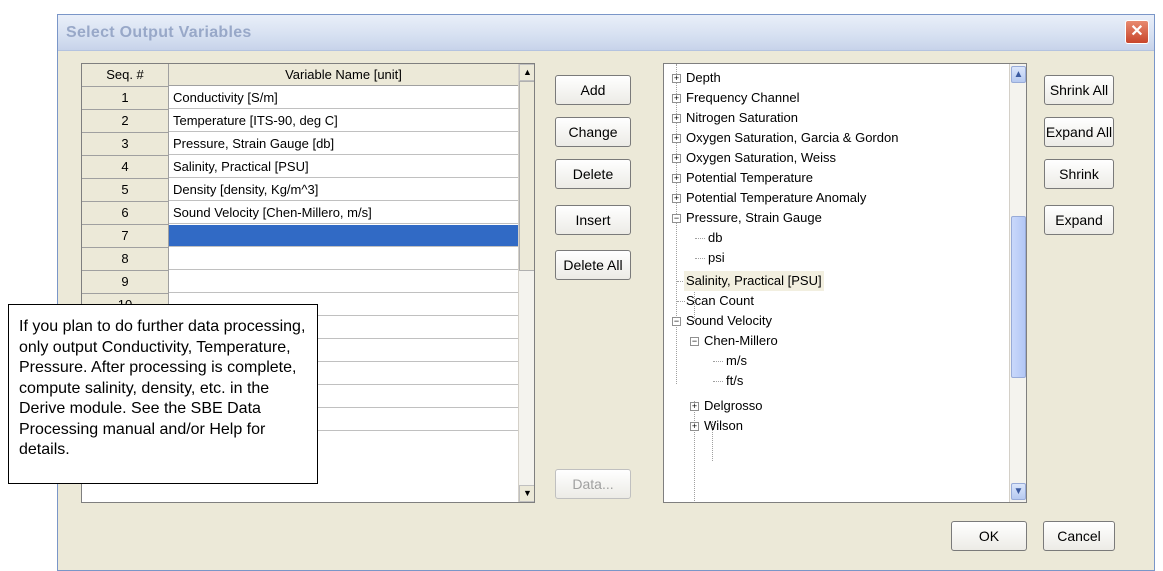  Describe the element at coordinates (343, 167) in the screenshot. I see `variable-name-cell: Salinity, Practical [PSU]` at that location.